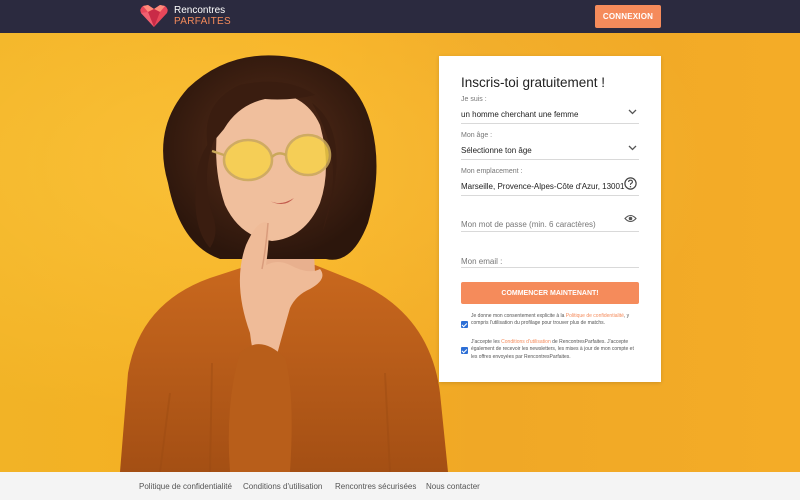 The image size is (800, 500). Describe the element at coordinates (520, 114) in the screenshot. I see `seeking-value: un homme cherchant une femme` at that location.